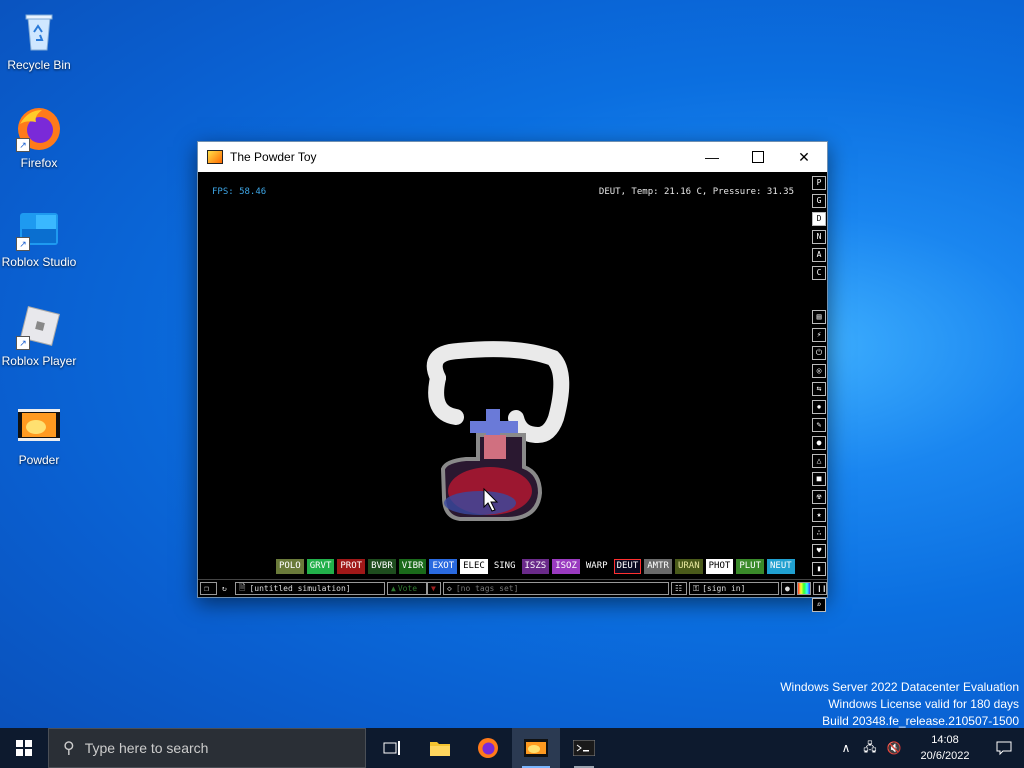  I want to click on show-hidden-icons-button: ∧, so click(846, 748).